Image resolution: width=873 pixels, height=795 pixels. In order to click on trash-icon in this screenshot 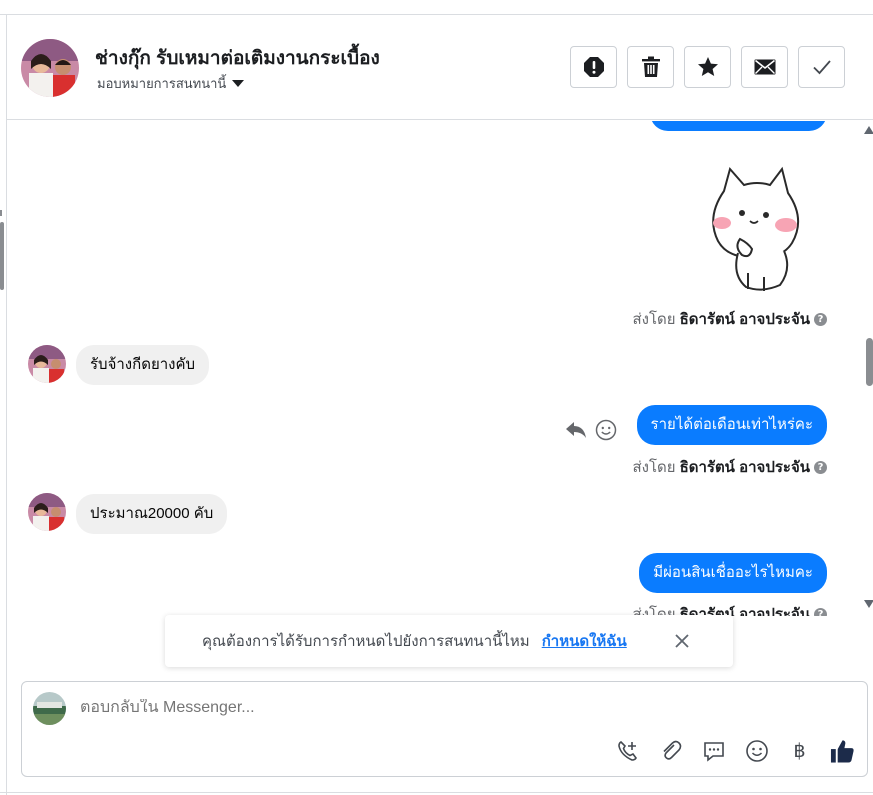, I will do `click(650, 66)`.